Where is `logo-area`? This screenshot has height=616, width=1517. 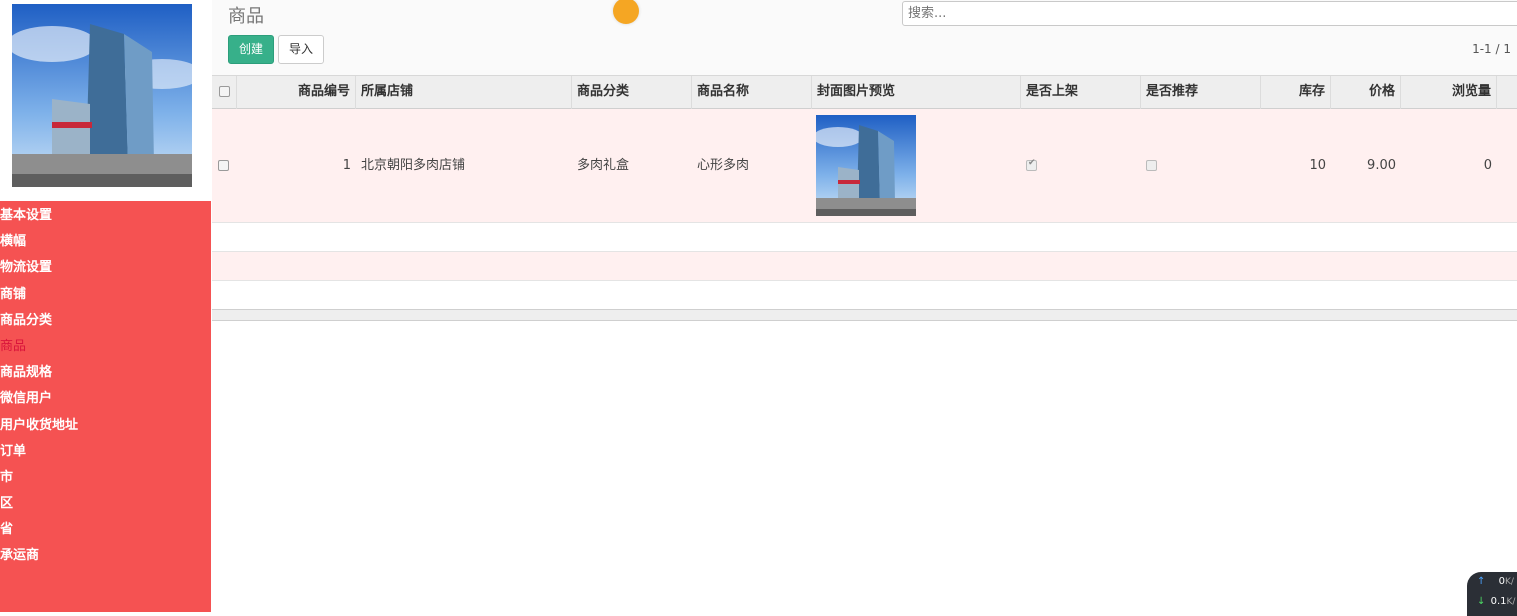 logo-area is located at coordinates (105, 100).